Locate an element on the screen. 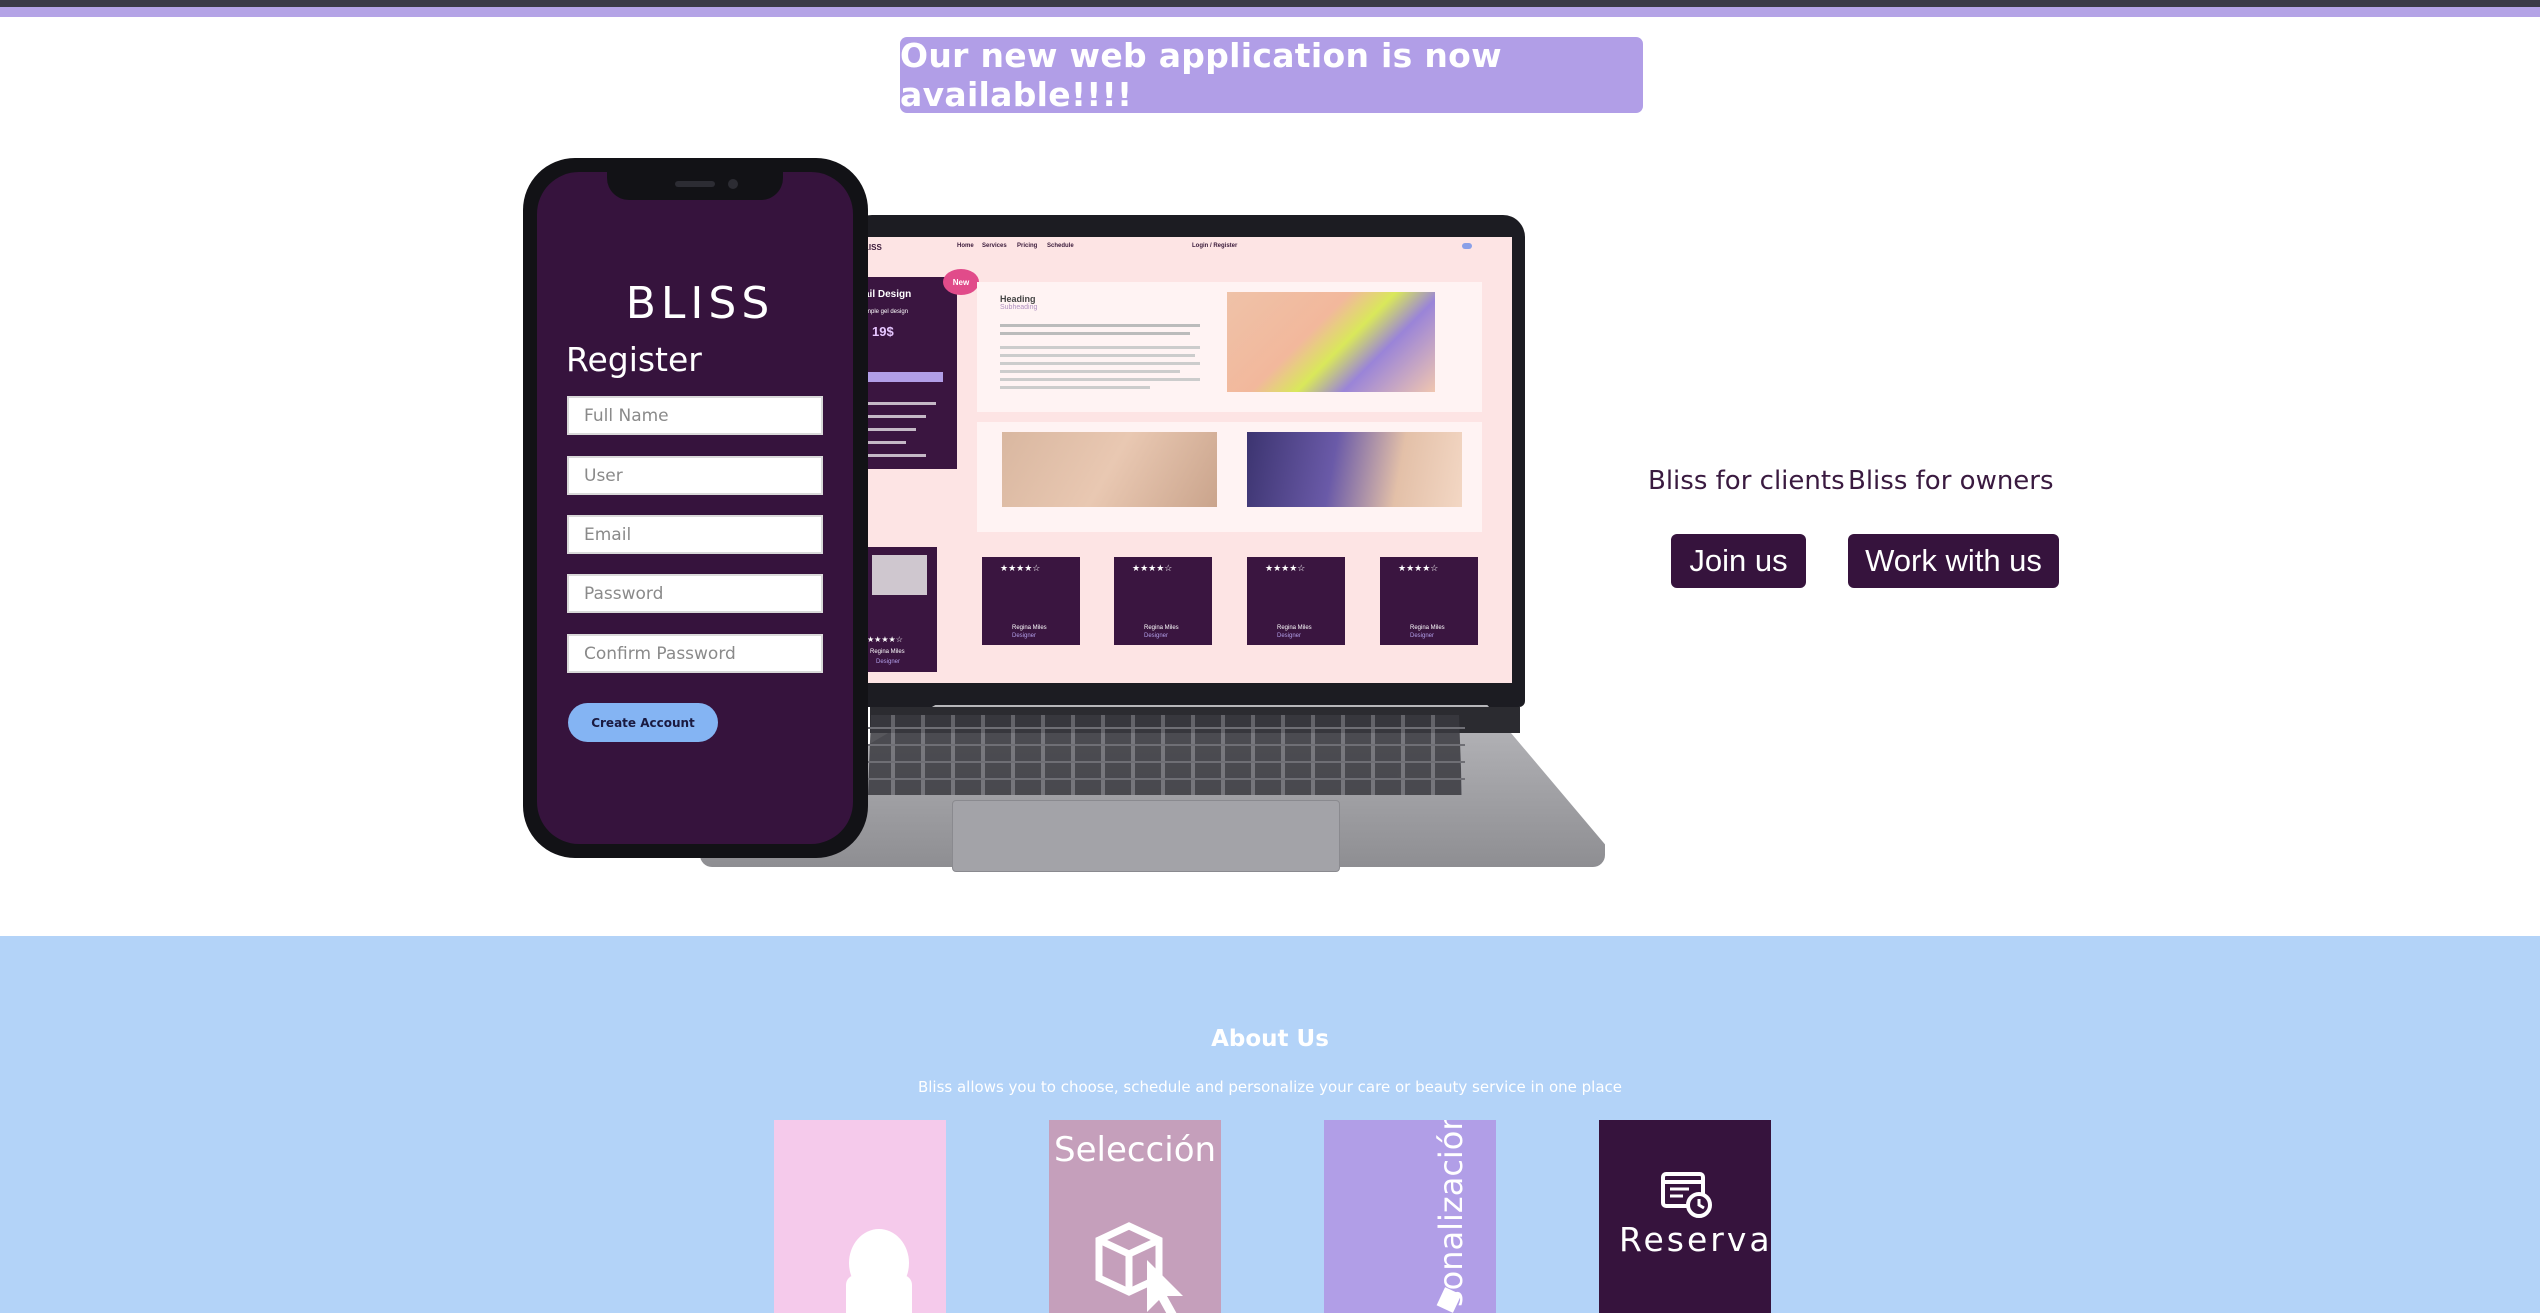 The width and height of the screenshot is (2540, 1313). calendar-clock-icon is located at coordinates (1686, 1195).